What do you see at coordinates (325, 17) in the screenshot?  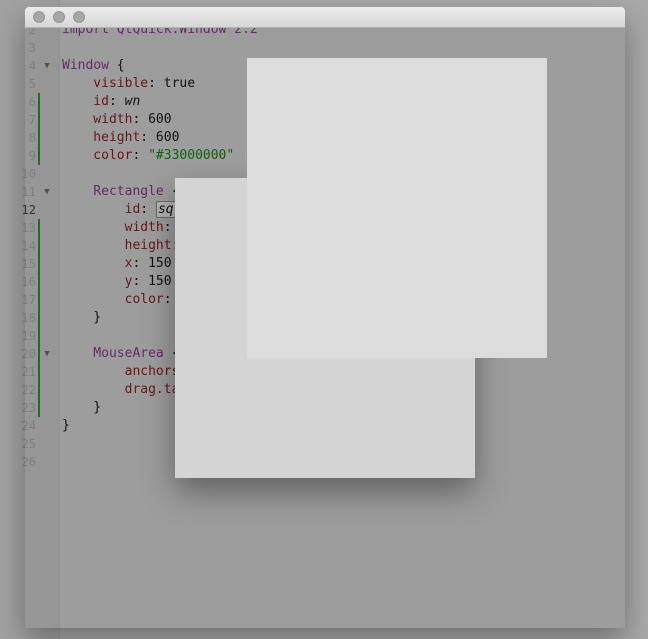 I see `window-title-bar` at bounding box center [325, 17].